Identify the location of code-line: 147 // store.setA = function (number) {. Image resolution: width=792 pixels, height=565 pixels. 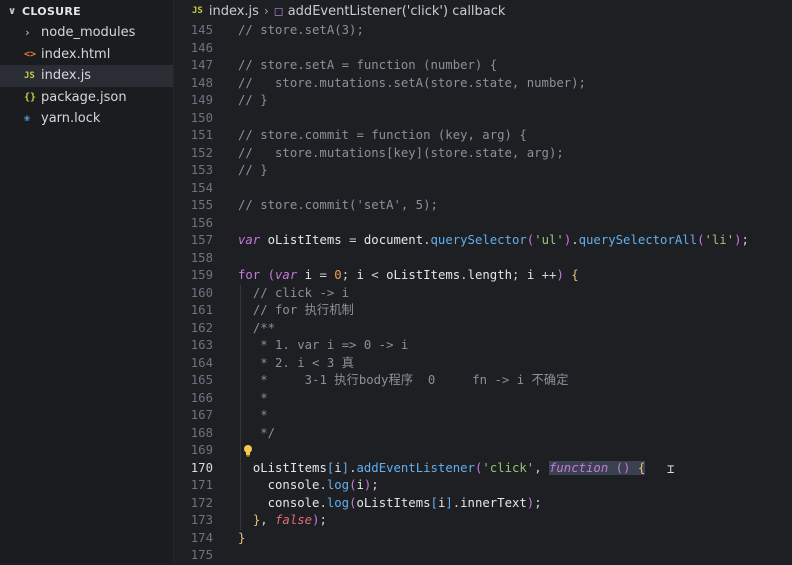
(483, 66).